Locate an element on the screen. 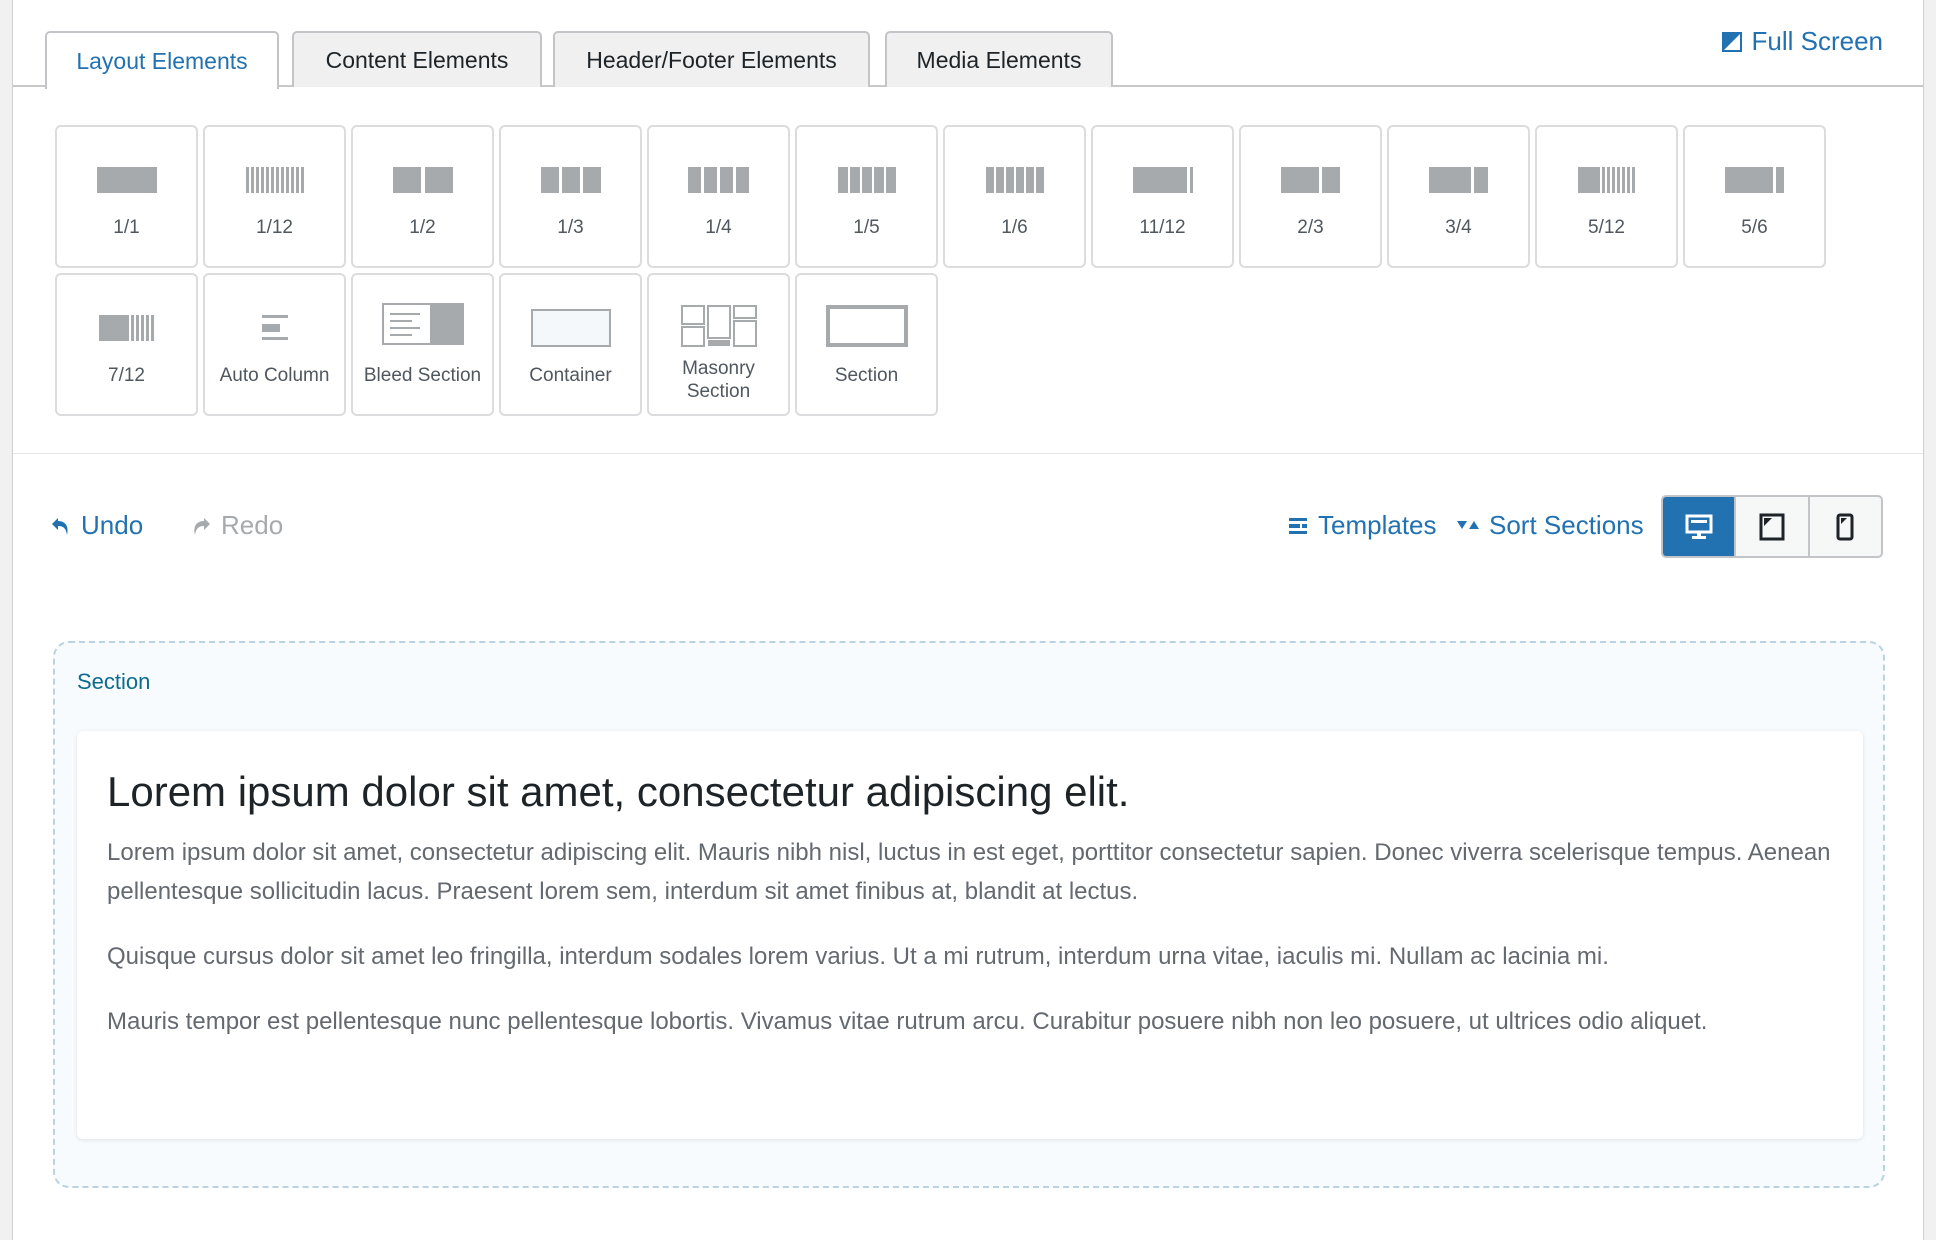 The height and width of the screenshot is (1240, 1936). element-label: 1/3 is located at coordinates (570, 227).